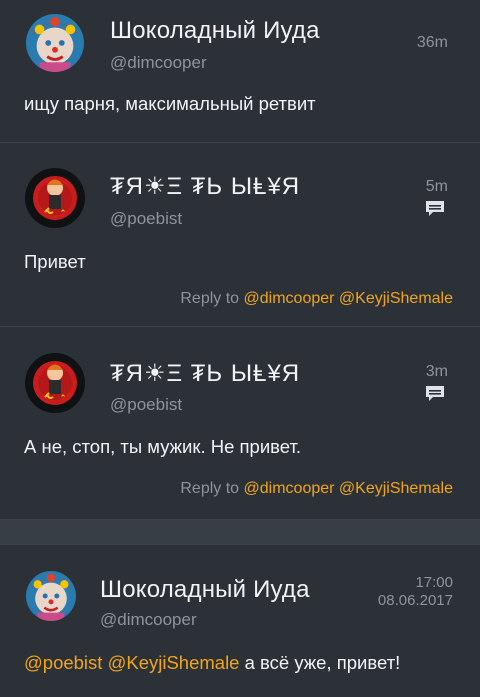 Image resolution: width=480 pixels, height=697 pixels. I want to click on tweet-text: А не, стоп, ты мужик. Не привет., so click(163, 446).